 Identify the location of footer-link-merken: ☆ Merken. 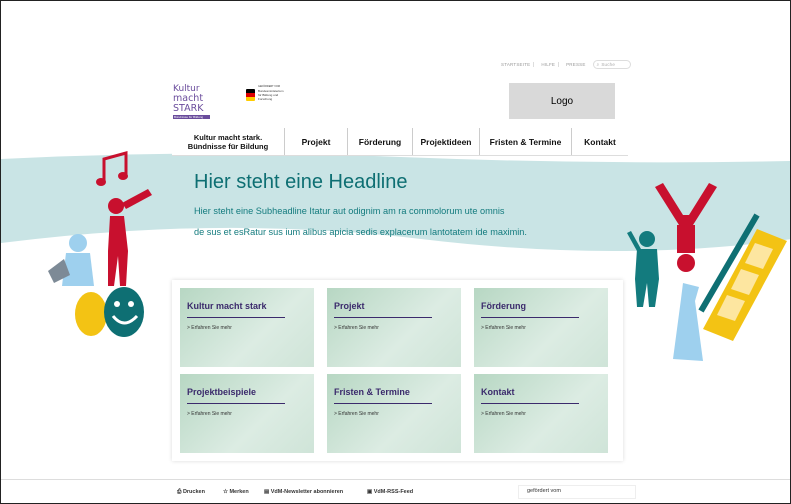
(236, 492).